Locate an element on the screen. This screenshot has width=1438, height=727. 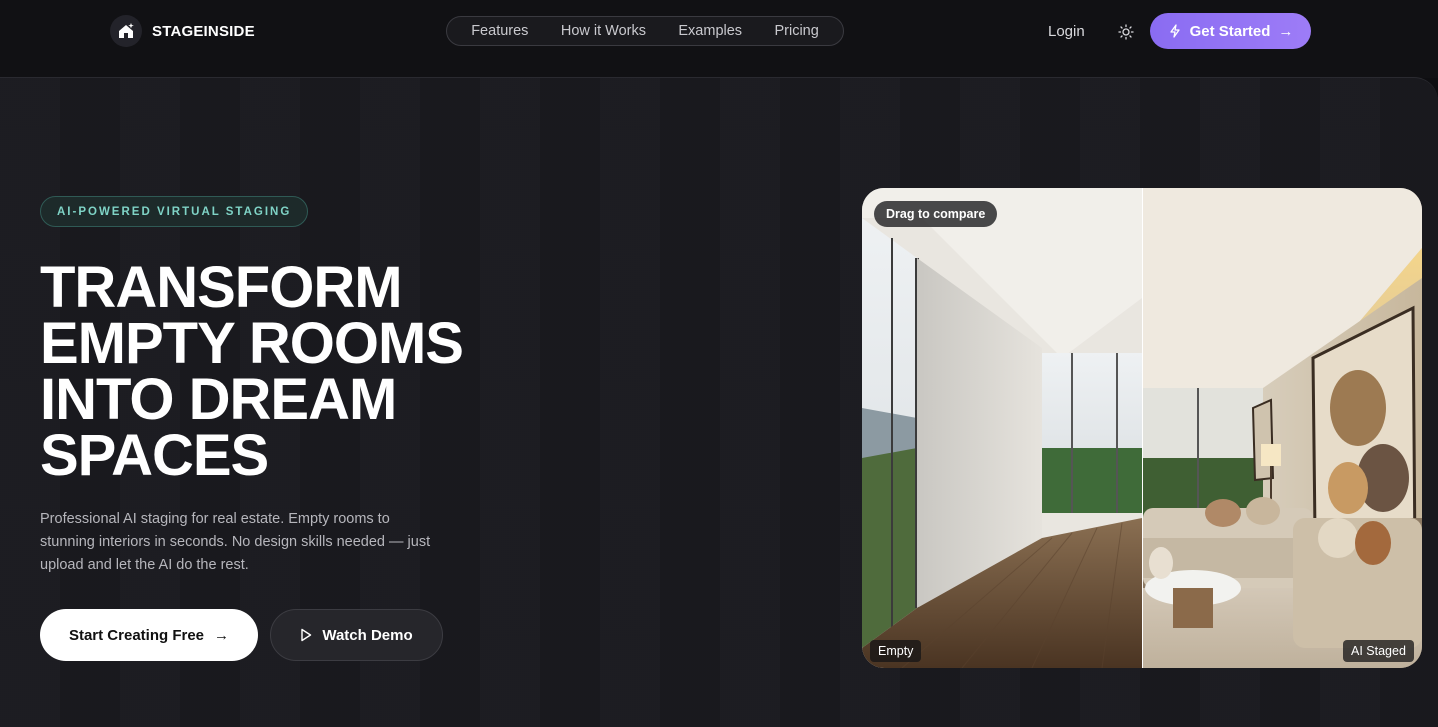
start-creating-button: Start Creating Free → is located at coordinates (149, 635).